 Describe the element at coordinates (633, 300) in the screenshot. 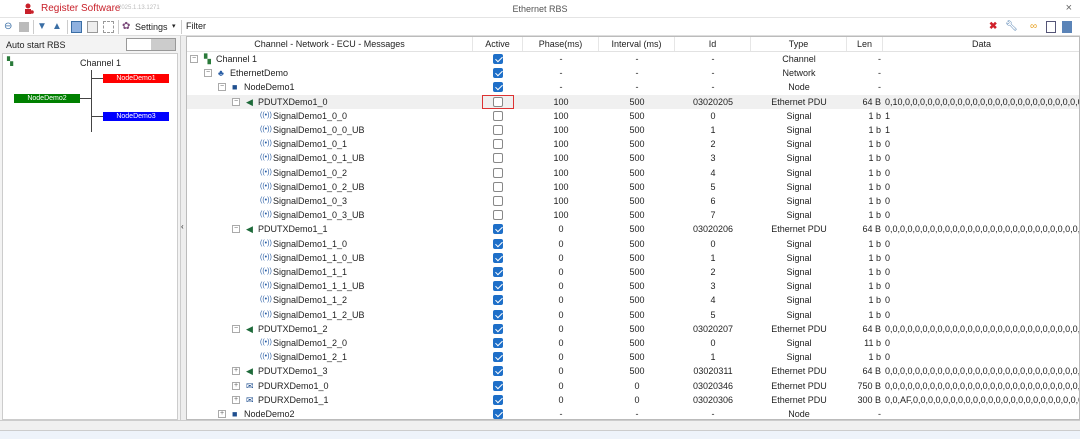

I see `table-row: ((•)) SignalDemo1_1_2 0 500 4 Signal 1 b 0` at that location.